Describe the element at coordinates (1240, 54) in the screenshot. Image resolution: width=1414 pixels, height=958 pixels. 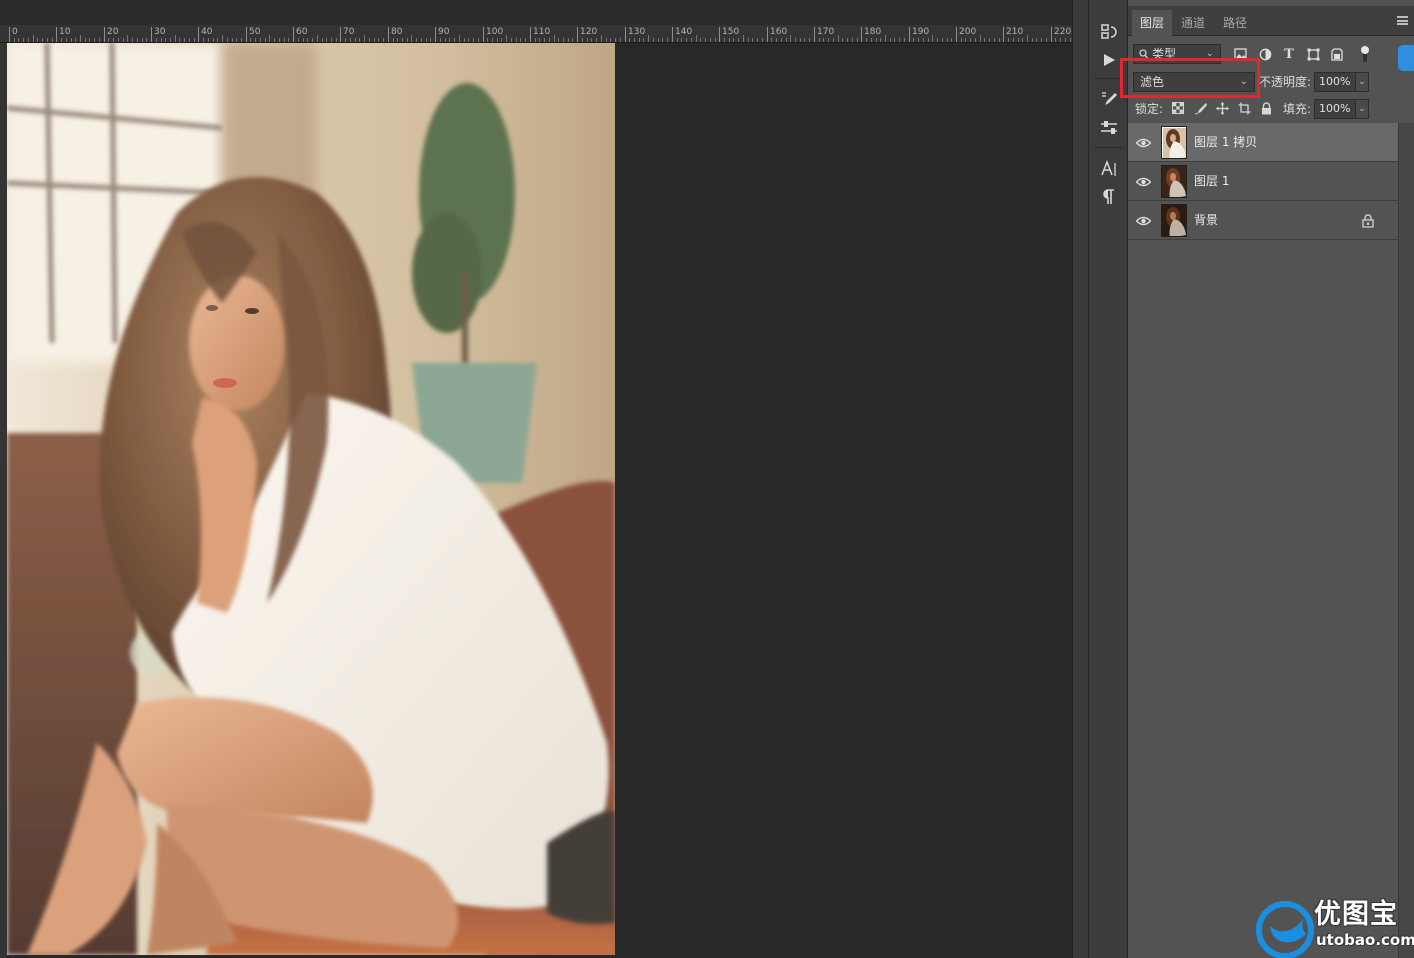
I see `pixel-filter-icon` at that location.